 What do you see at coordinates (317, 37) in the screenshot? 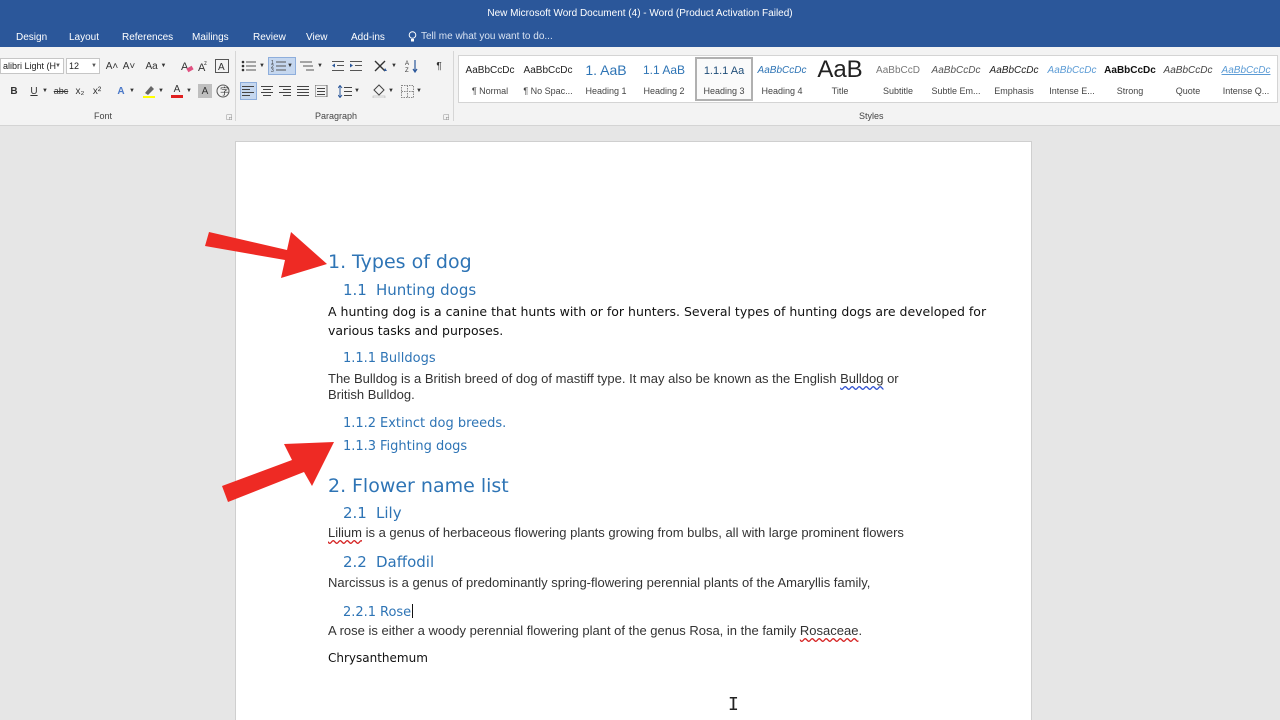
I see `tab-view: View` at bounding box center [317, 37].